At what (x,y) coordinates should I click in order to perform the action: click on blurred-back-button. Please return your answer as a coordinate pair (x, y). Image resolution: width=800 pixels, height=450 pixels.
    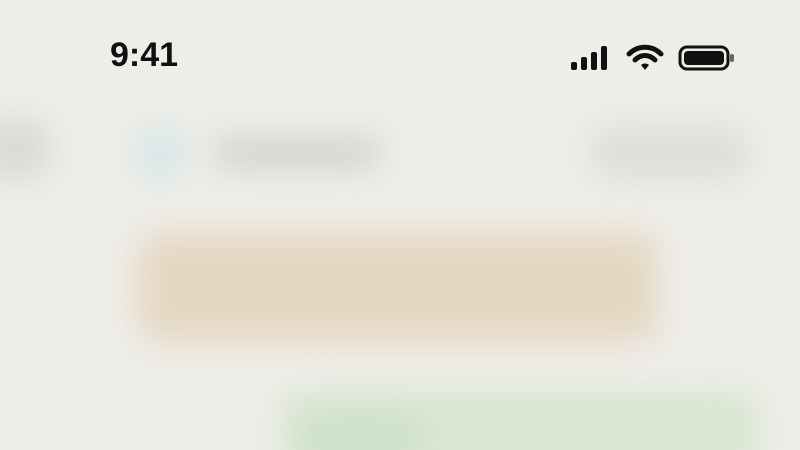
    Looking at the image, I should click on (25, 149).